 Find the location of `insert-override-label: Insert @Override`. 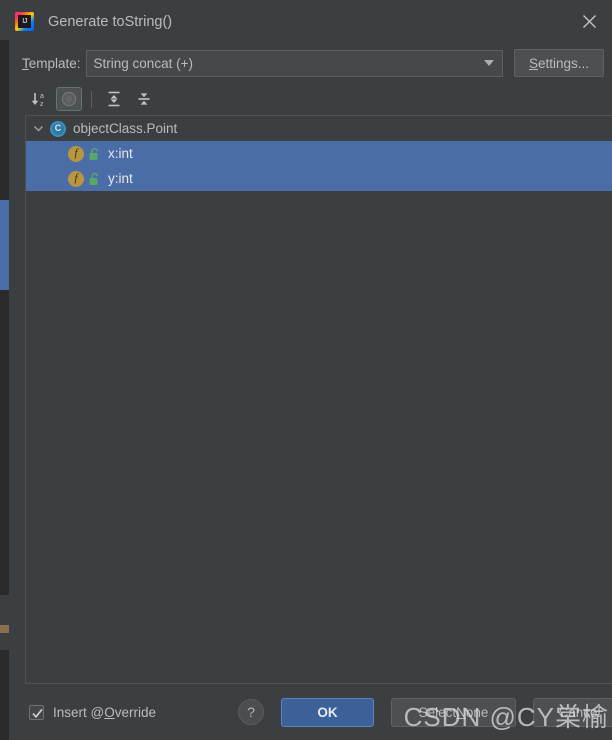

insert-override-label: Insert @Override is located at coordinates (104, 712).